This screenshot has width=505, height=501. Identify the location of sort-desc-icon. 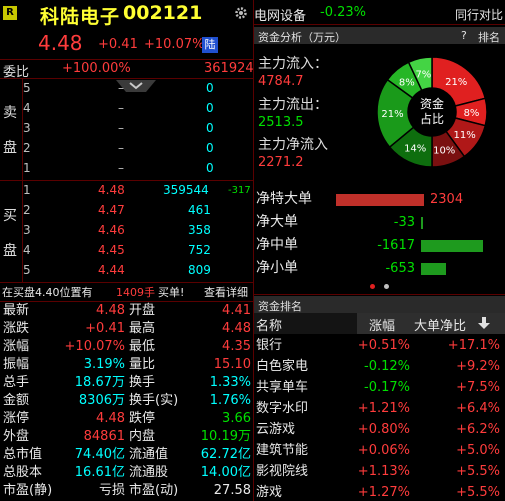
(484, 323).